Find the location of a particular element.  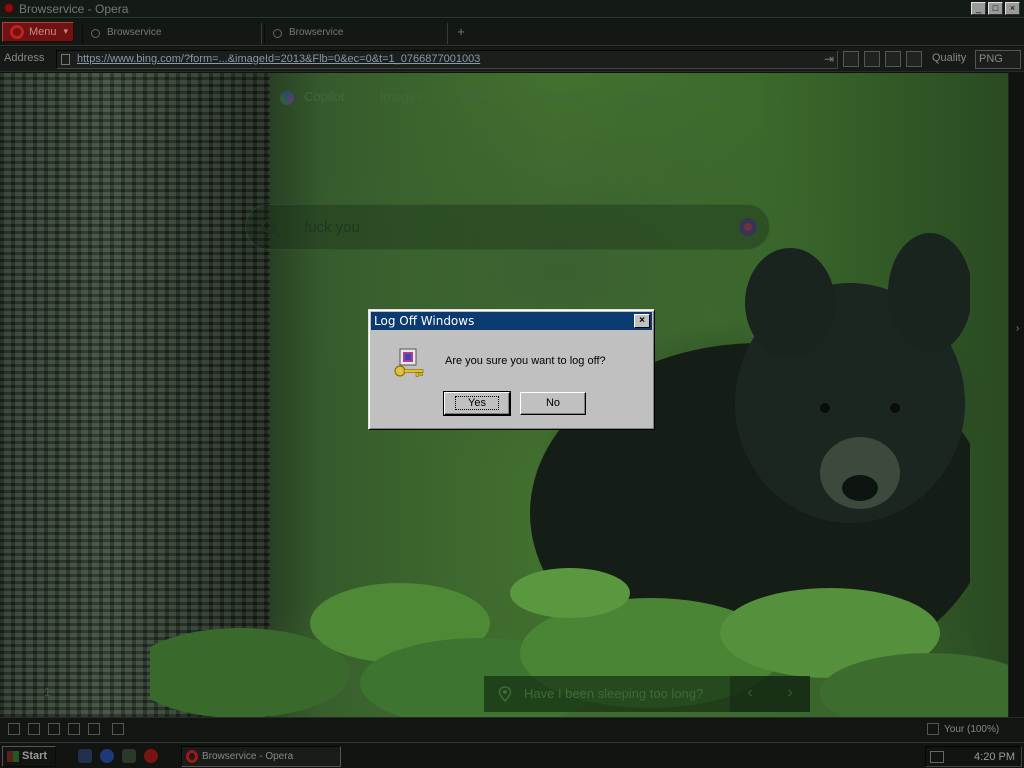

next-image-button: › is located at coordinates (790, 694).